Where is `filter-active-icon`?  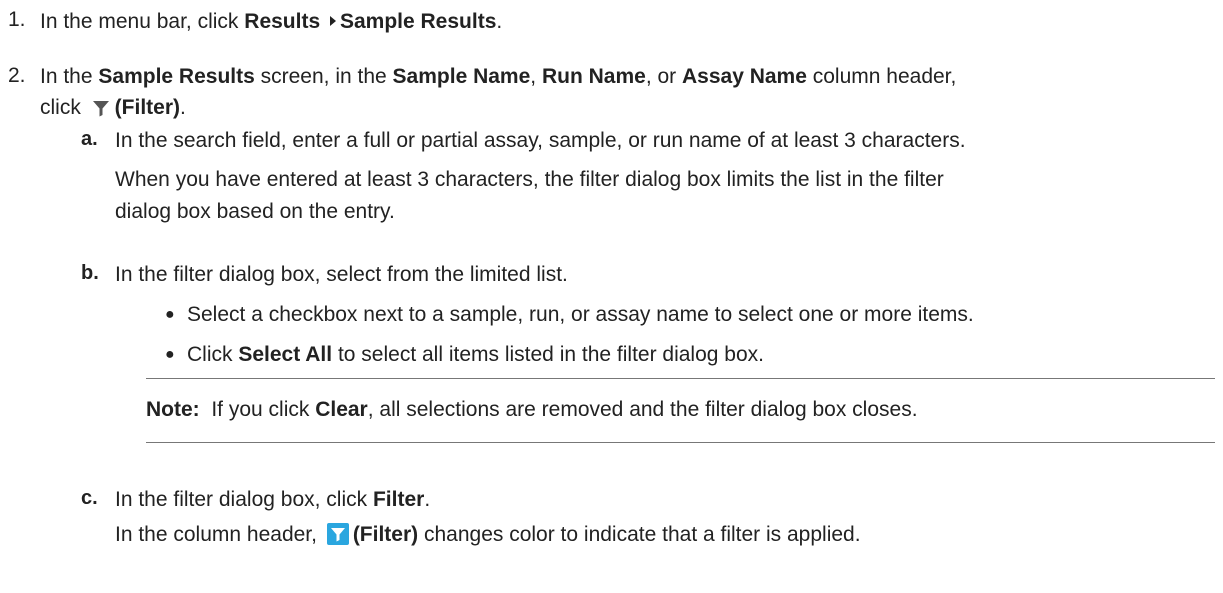
filter-active-icon is located at coordinates (337, 537).